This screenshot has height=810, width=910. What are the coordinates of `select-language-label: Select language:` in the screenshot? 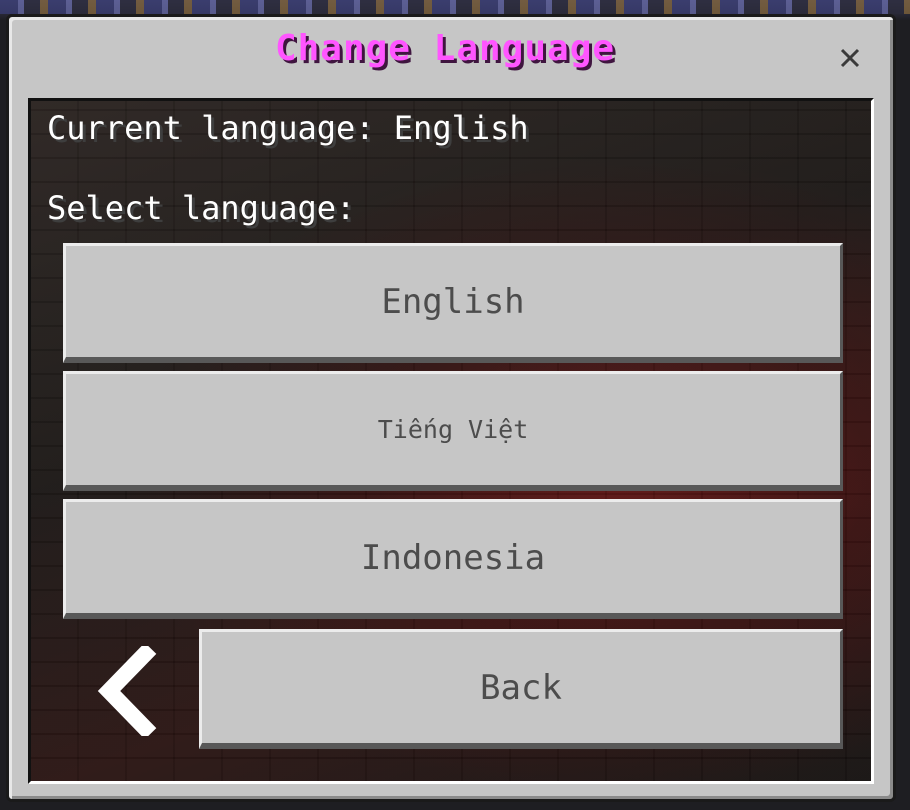 It's located at (201, 208).